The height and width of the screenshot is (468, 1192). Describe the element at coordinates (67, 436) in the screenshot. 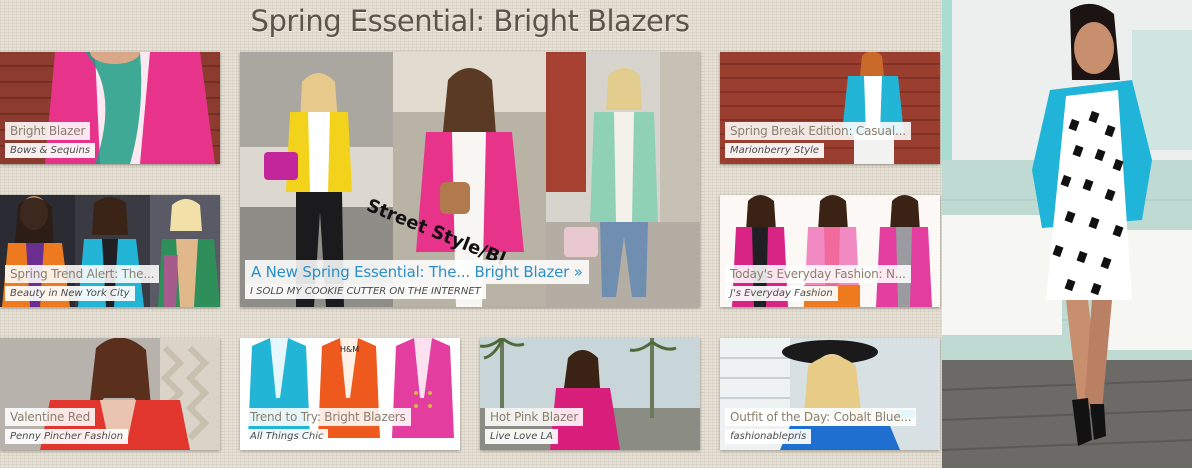

I see `tile-source: Penny Pincher Fashion` at that location.